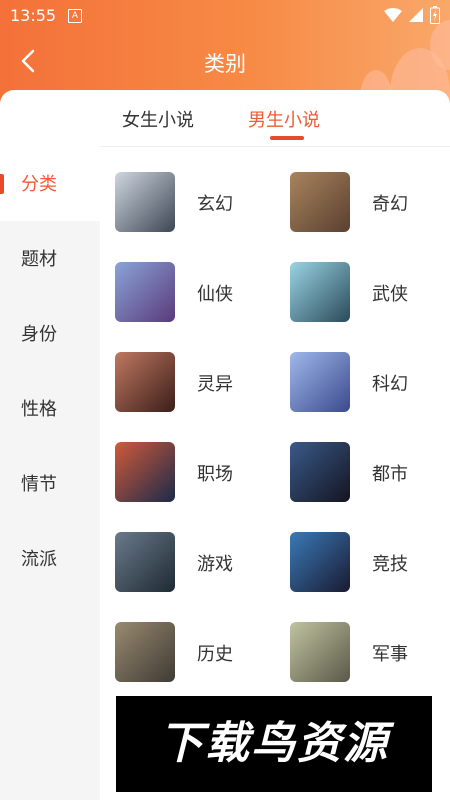 This screenshot has width=450, height=800. I want to click on tab-female-novels: 女生小说, so click(158, 119).